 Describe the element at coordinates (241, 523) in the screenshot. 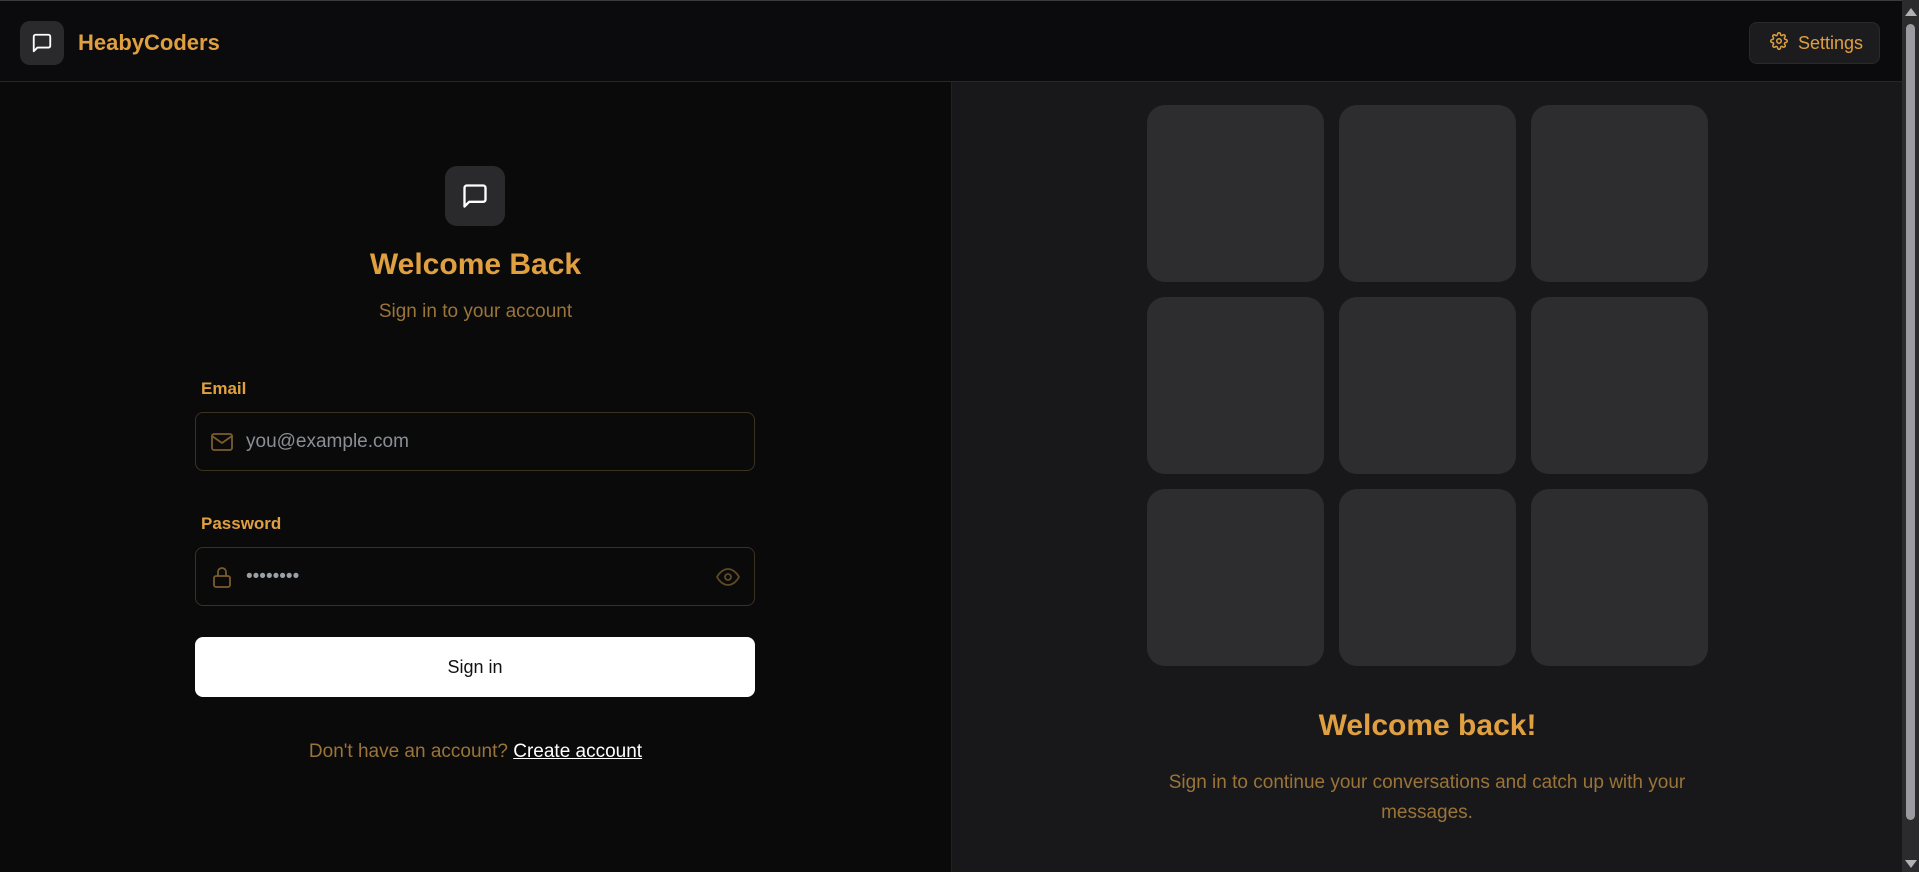

I see `password-label: Password` at that location.